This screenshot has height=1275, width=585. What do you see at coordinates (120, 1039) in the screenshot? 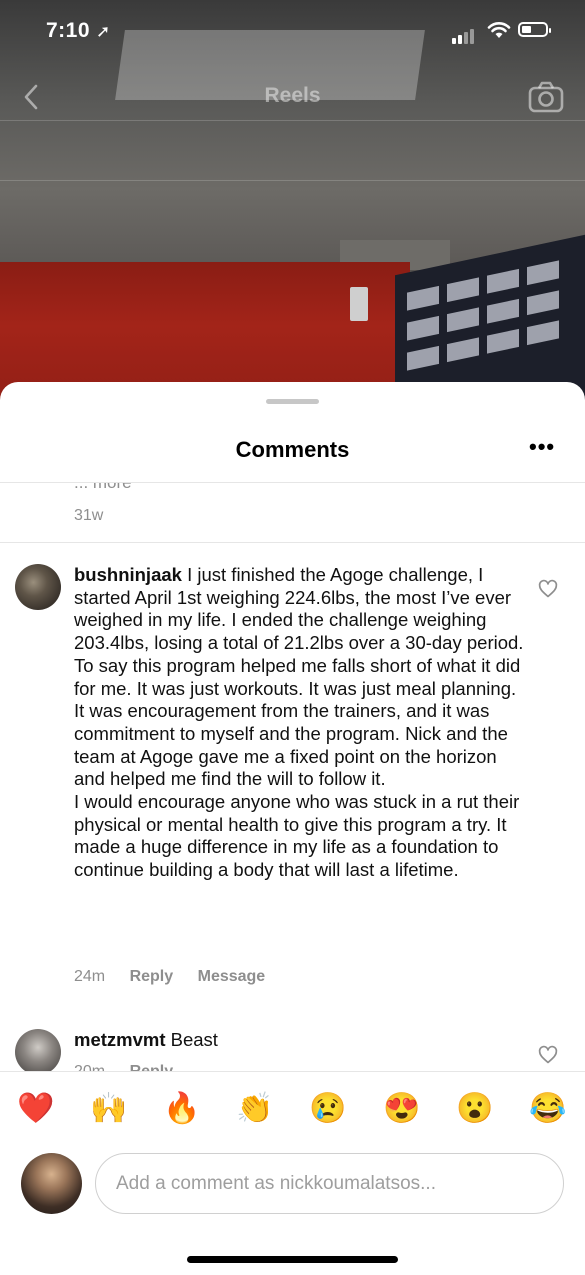
I see `comment-username: metzmvmt` at bounding box center [120, 1039].